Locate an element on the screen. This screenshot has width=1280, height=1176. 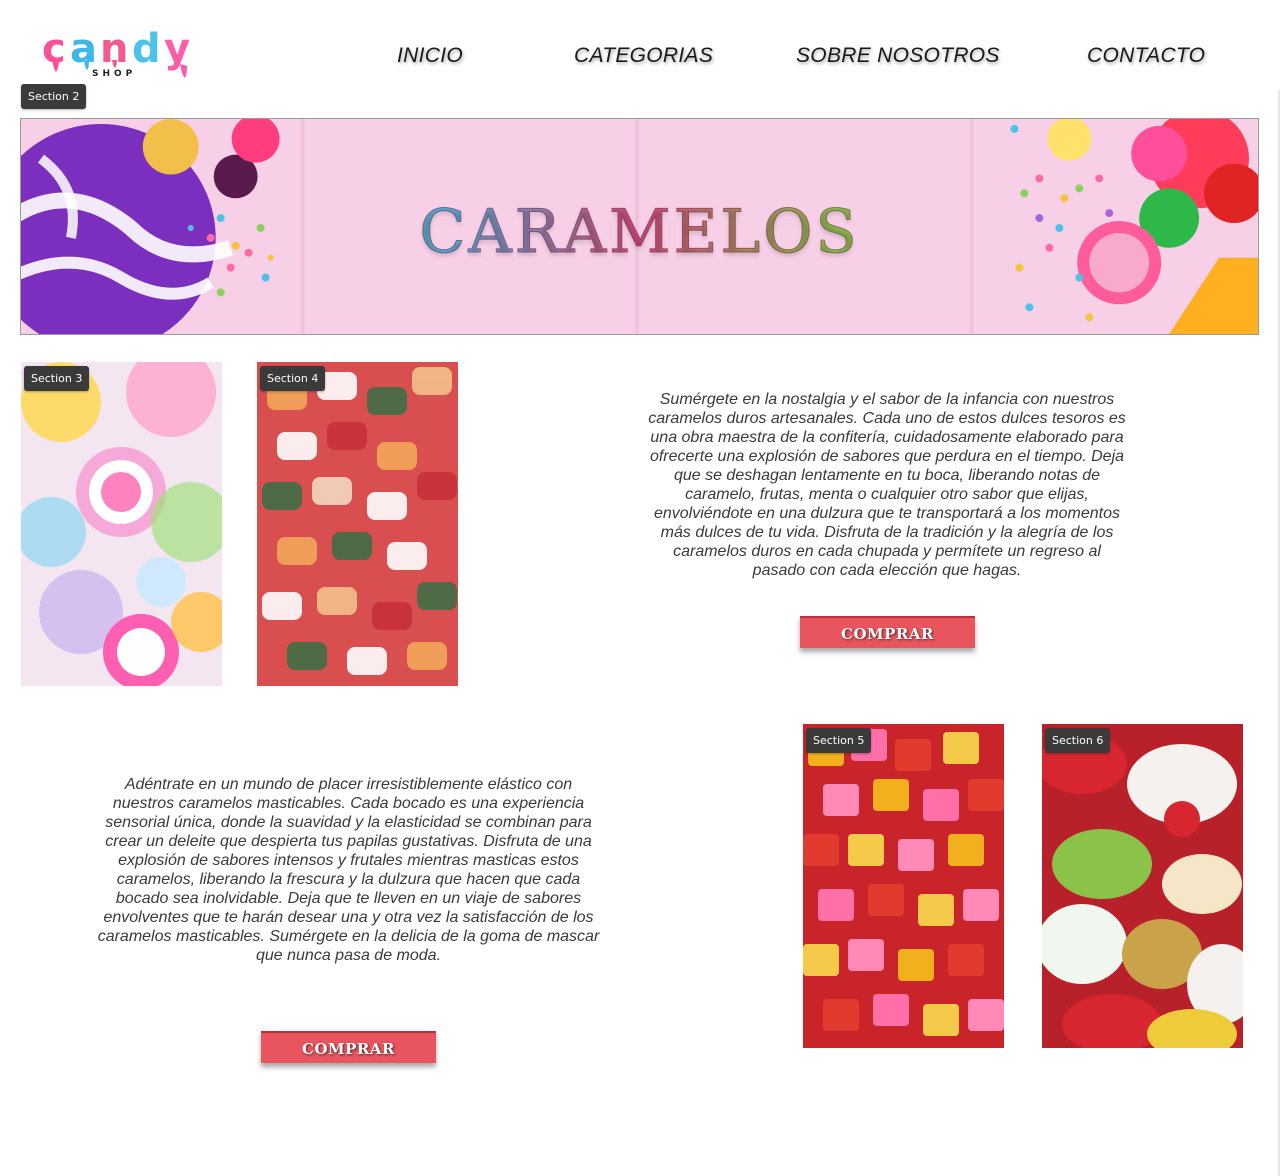
swirl-candies-image is located at coordinates (121, 524).